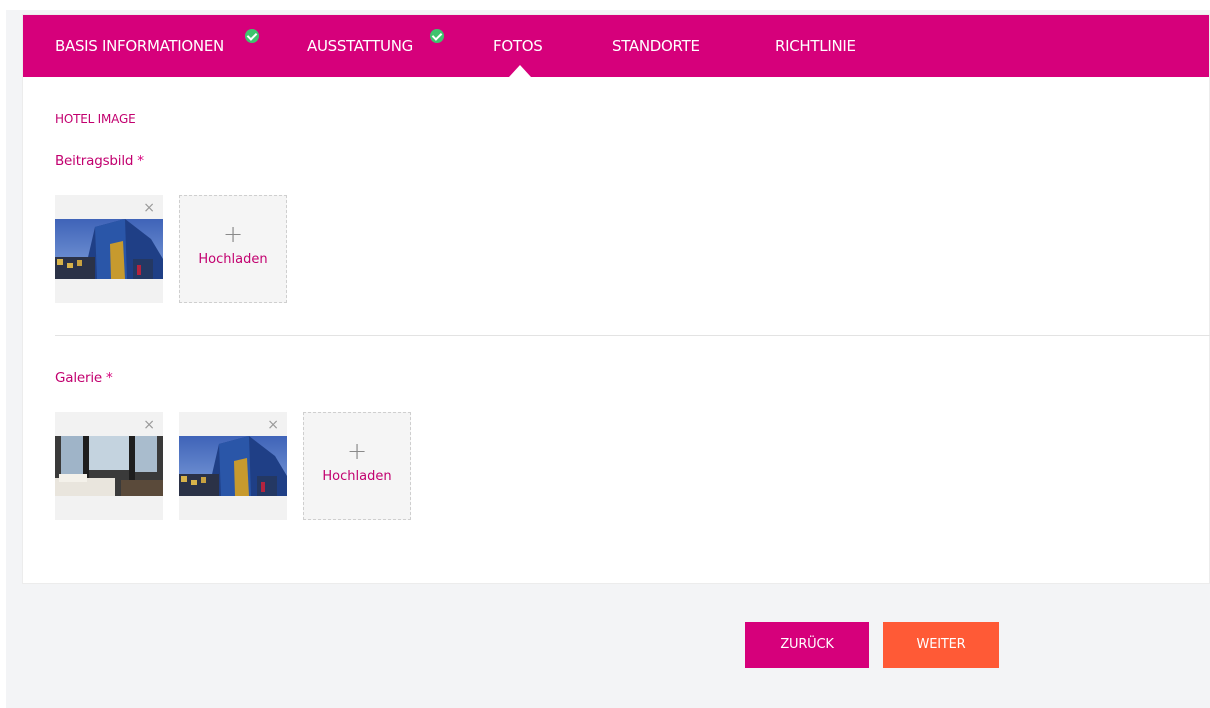  Describe the element at coordinates (807, 645) in the screenshot. I see `back-button: ZURÜCK` at that location.